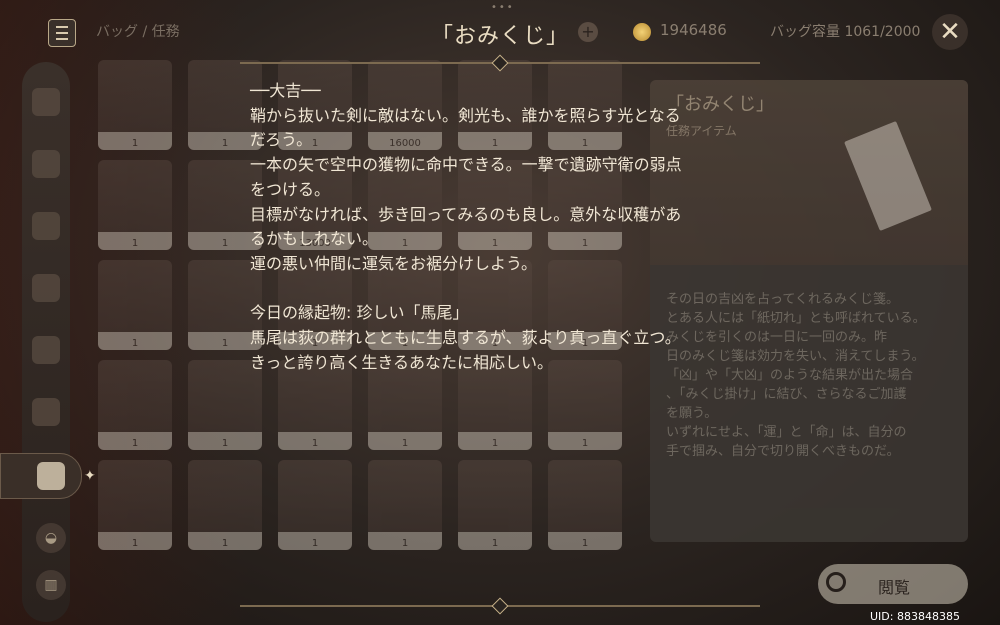 This screenshot has width=1000, height=625. I want to click on bag-icon: ◒, so click(51, 538).